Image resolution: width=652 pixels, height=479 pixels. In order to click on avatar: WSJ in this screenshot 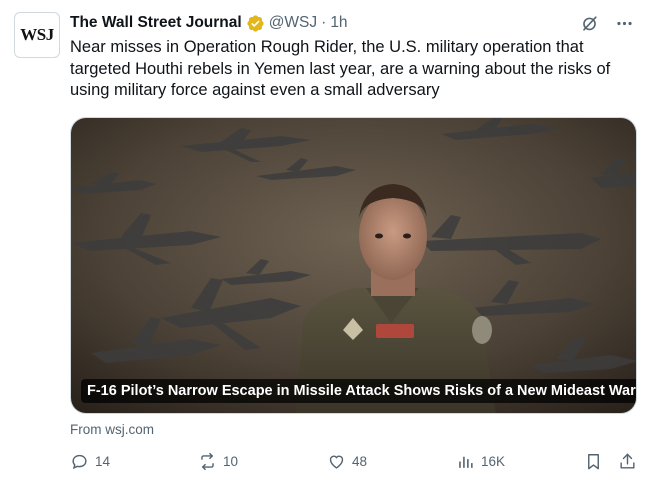, I will do `click(37, 35)`.